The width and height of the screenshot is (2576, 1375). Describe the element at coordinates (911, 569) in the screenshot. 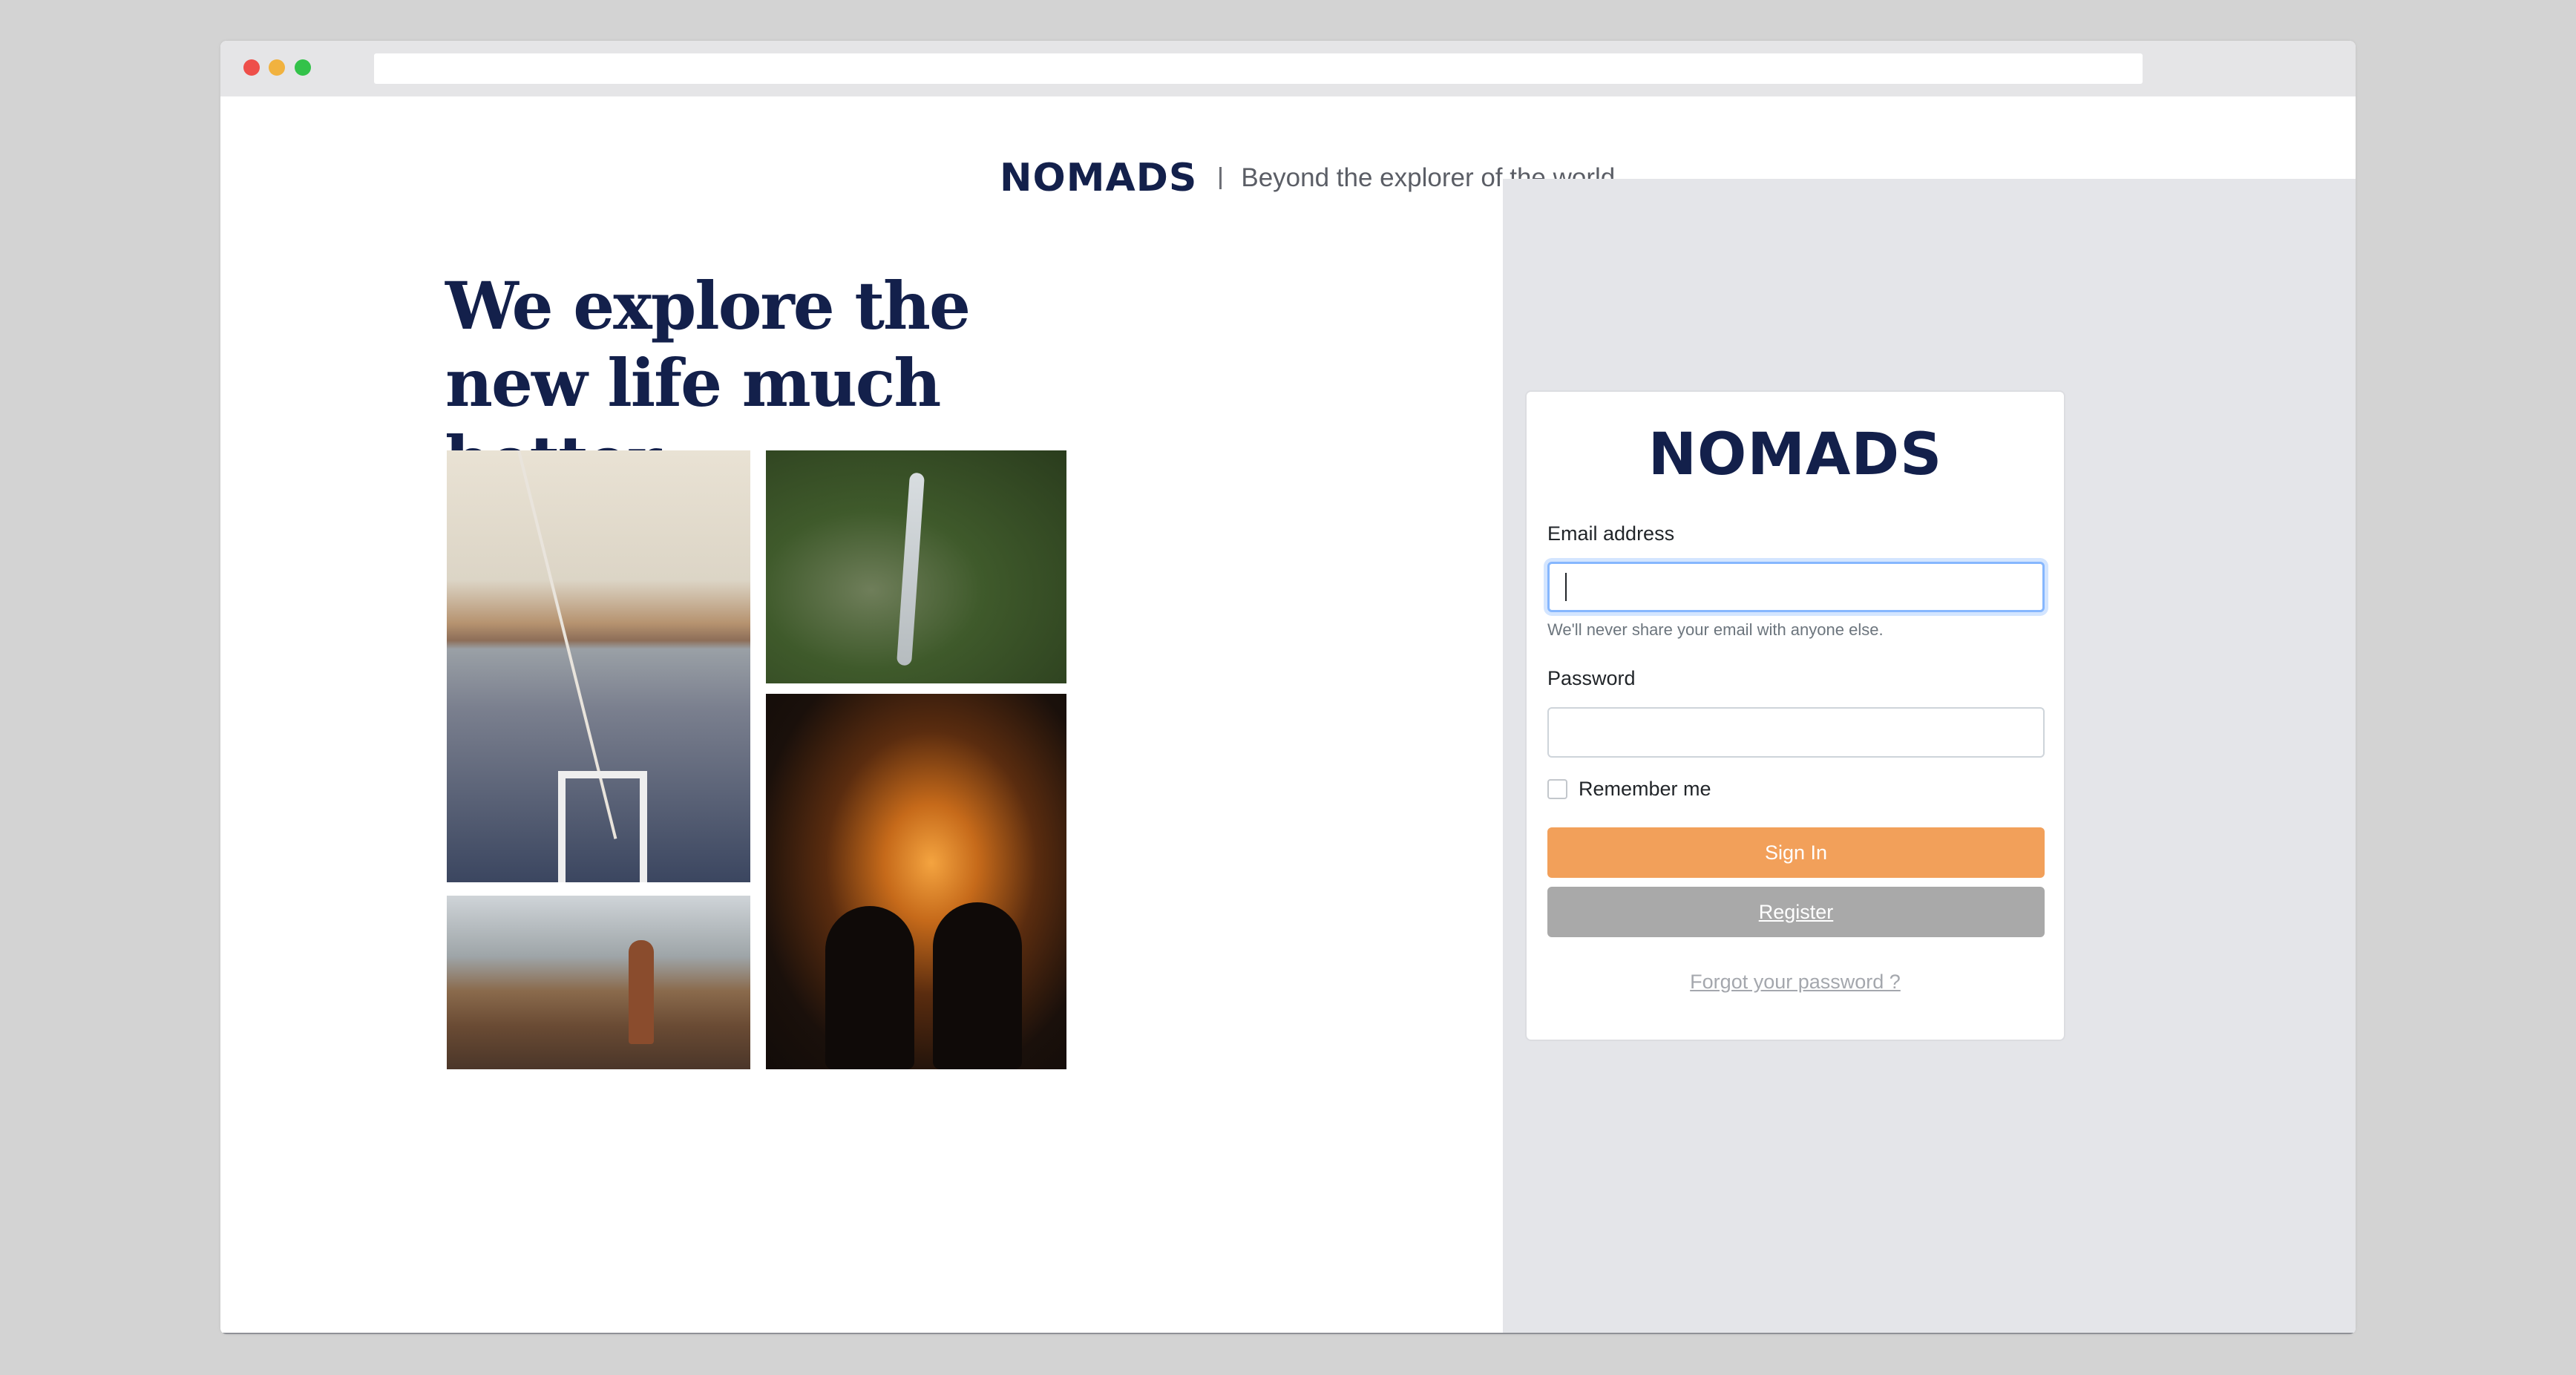

I see `waterfall-stream` at that location.